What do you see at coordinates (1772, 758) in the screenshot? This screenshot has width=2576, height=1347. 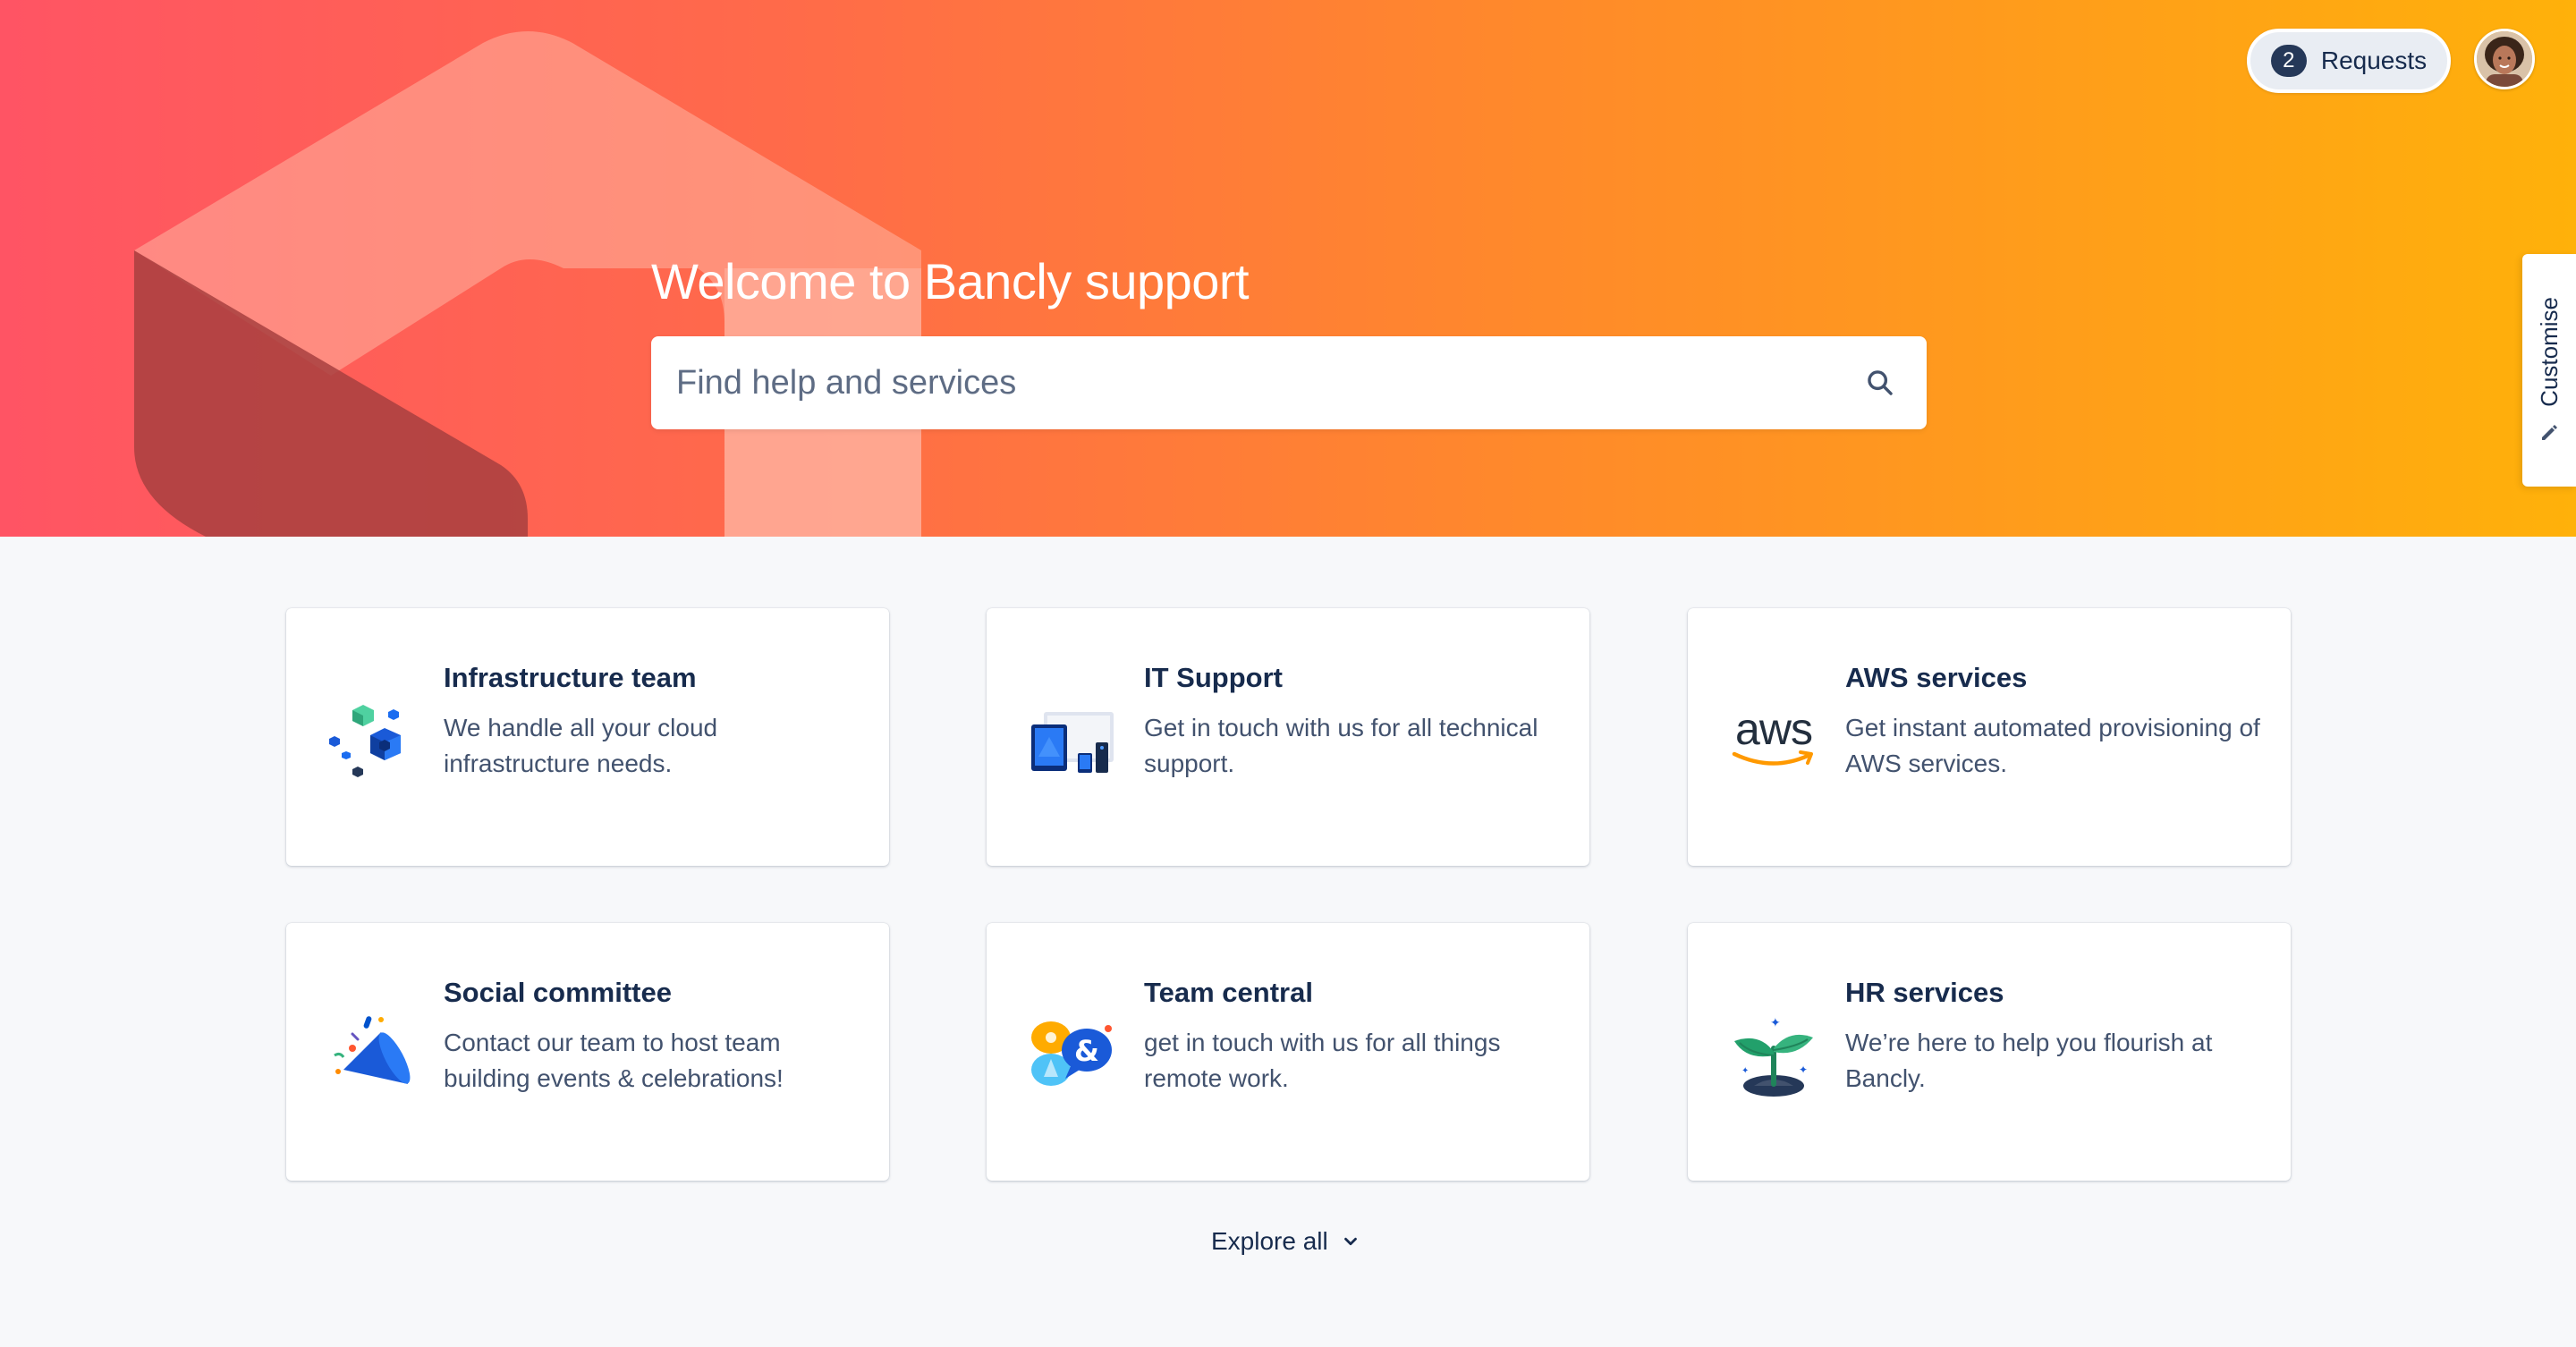 I see `aws-smile-icon` at bounding box center [1772, 758].